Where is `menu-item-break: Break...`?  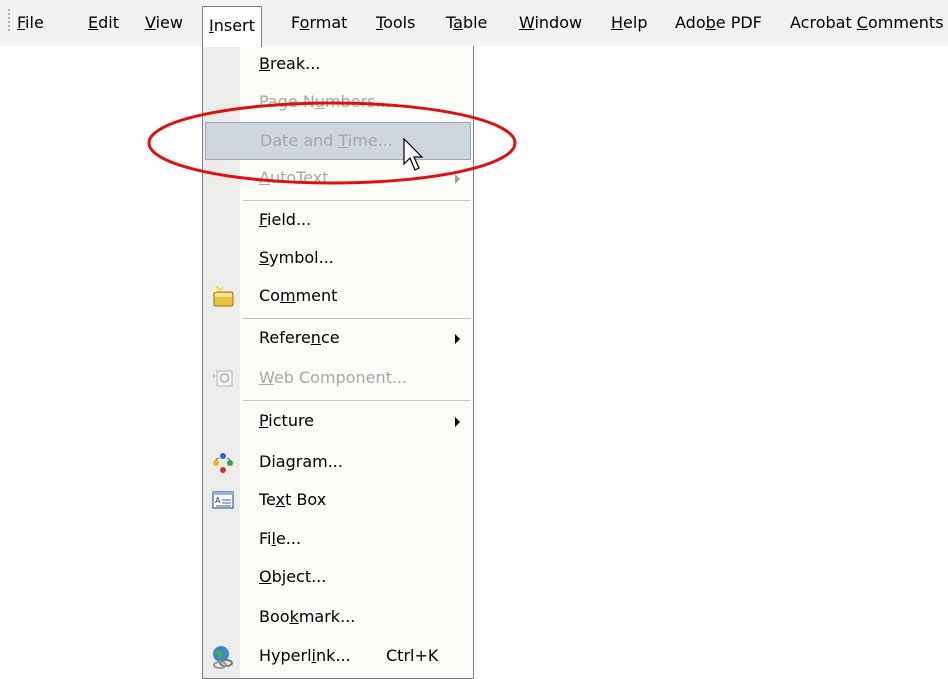 menu-item-break: Break... is located at coordinates (338, 65).